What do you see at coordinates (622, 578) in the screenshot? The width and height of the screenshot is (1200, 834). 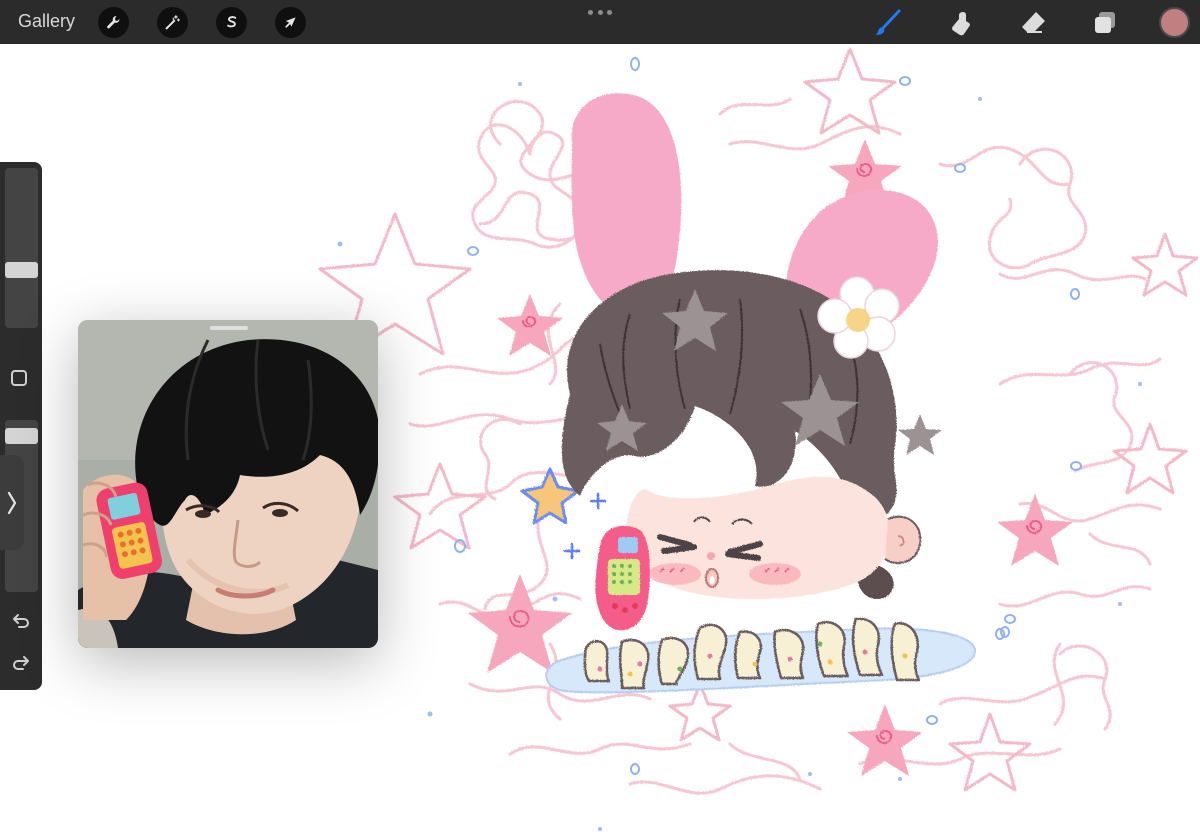 I see `toy-phone-icon` at bounding box center [622, 578].